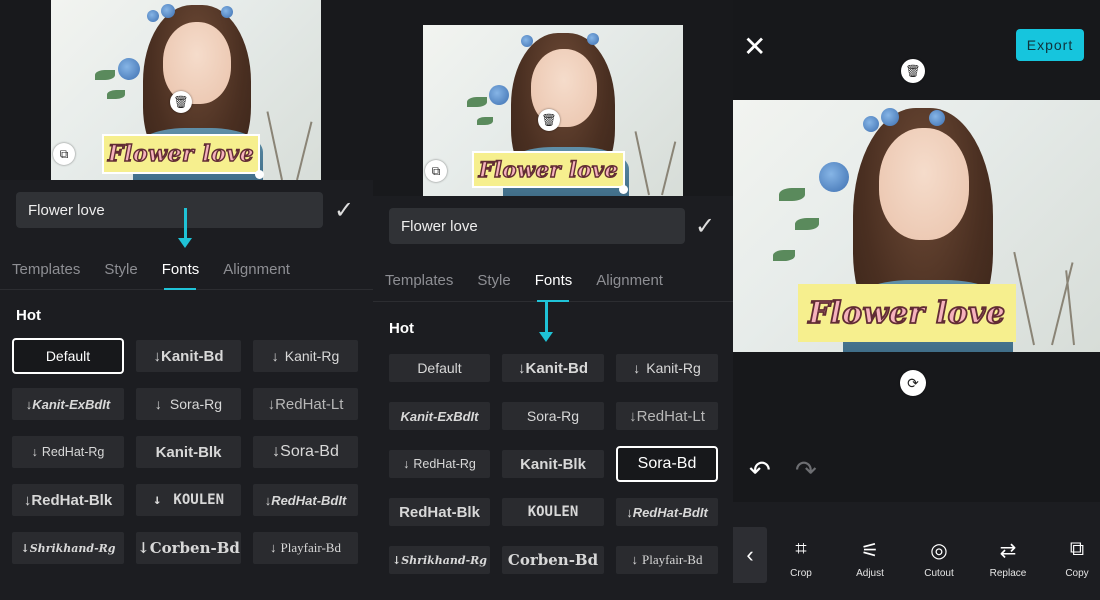 The image size is (1100, 600). What do you see at coordinates (188, 500) in the screenshot?
I see `font-option-koulen: ↓ KOULEN` at bounding box center [188, 500].